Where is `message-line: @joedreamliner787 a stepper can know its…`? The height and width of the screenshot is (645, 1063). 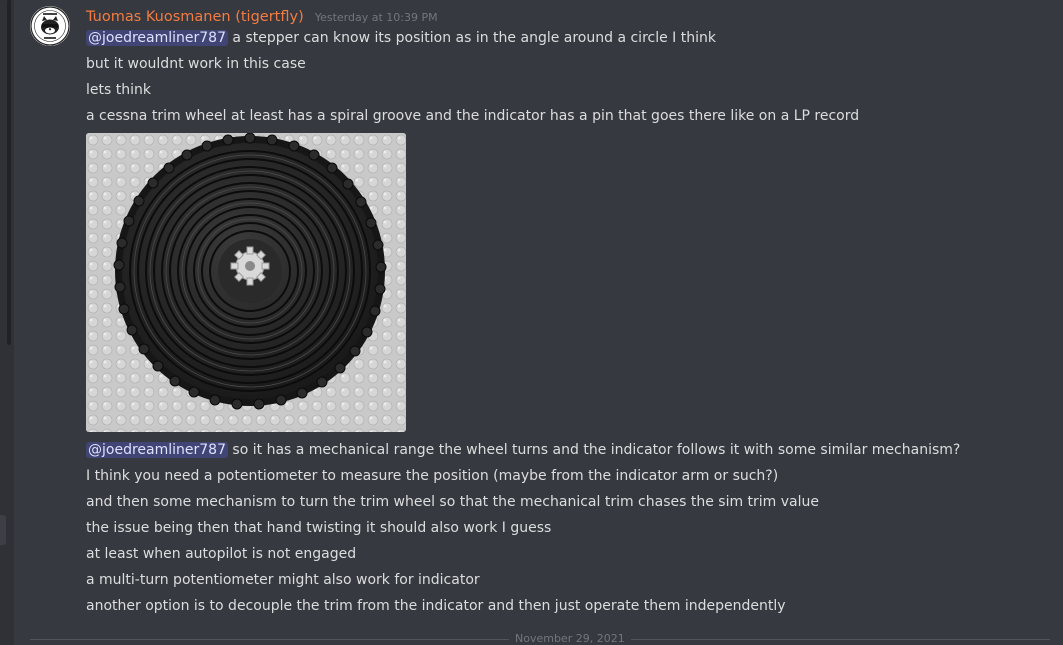 message-line: @joedreamliner787 a stepper can know its… is located at coordinates (401, 38).